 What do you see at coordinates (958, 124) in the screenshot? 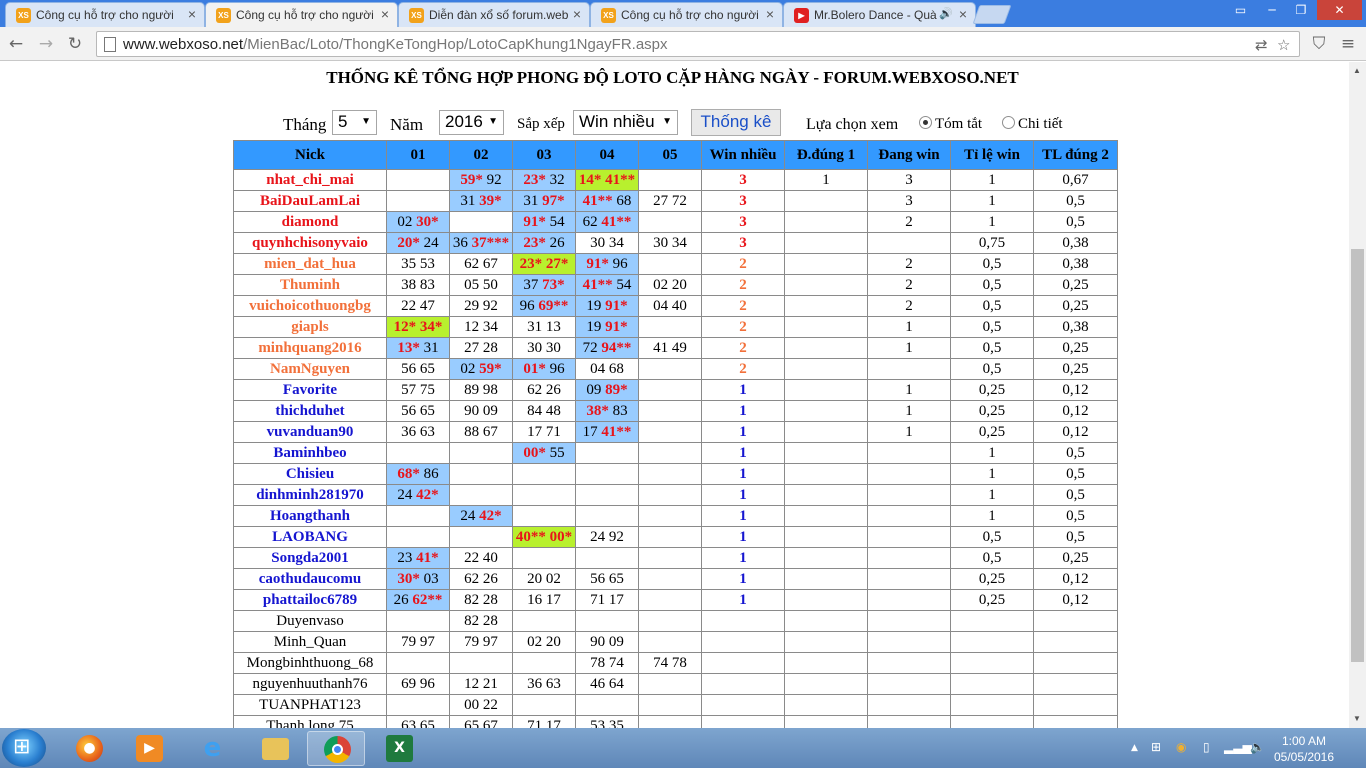
I see `summary-radio-label: Tóm tắt` at bounding box center [958, 124].